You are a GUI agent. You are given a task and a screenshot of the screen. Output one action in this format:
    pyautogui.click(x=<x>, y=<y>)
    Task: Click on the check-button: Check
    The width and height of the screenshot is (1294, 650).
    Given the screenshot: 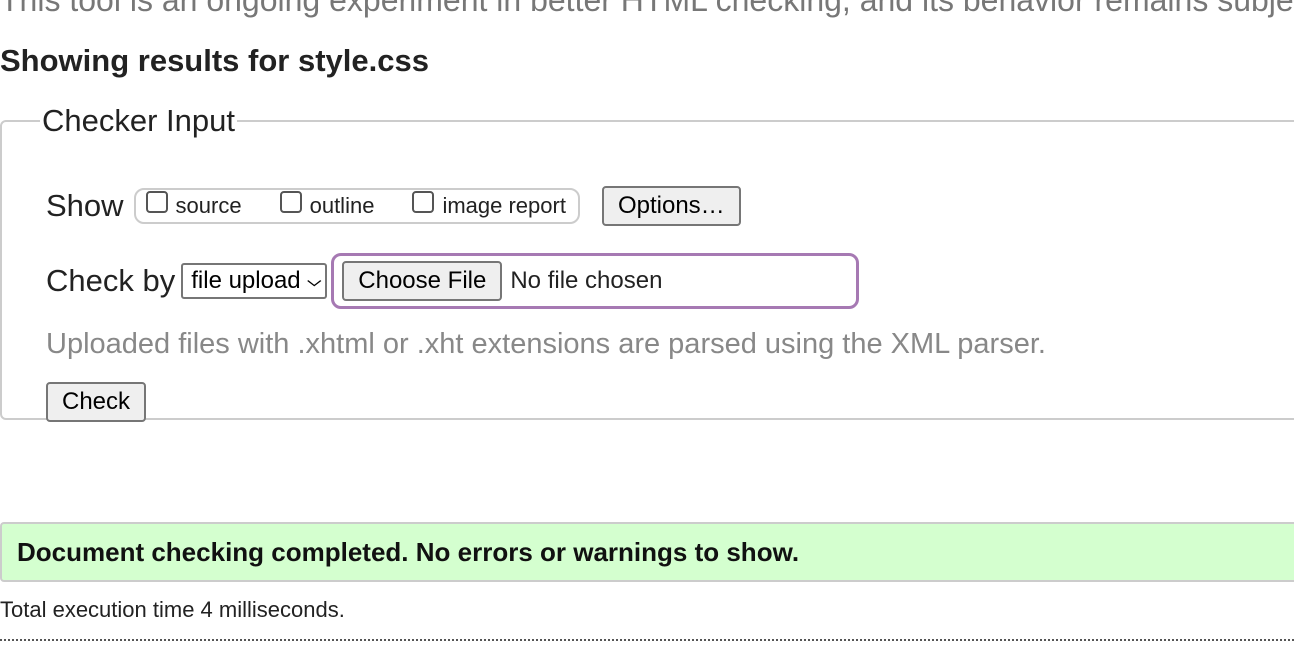 What is the action you would take?
    pyautogui.click(x=96, y=402)
    